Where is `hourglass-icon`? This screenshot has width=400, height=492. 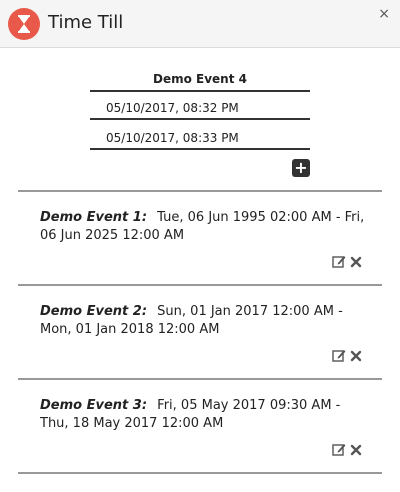 hourglass-icon is located at coordinates (24, 24).